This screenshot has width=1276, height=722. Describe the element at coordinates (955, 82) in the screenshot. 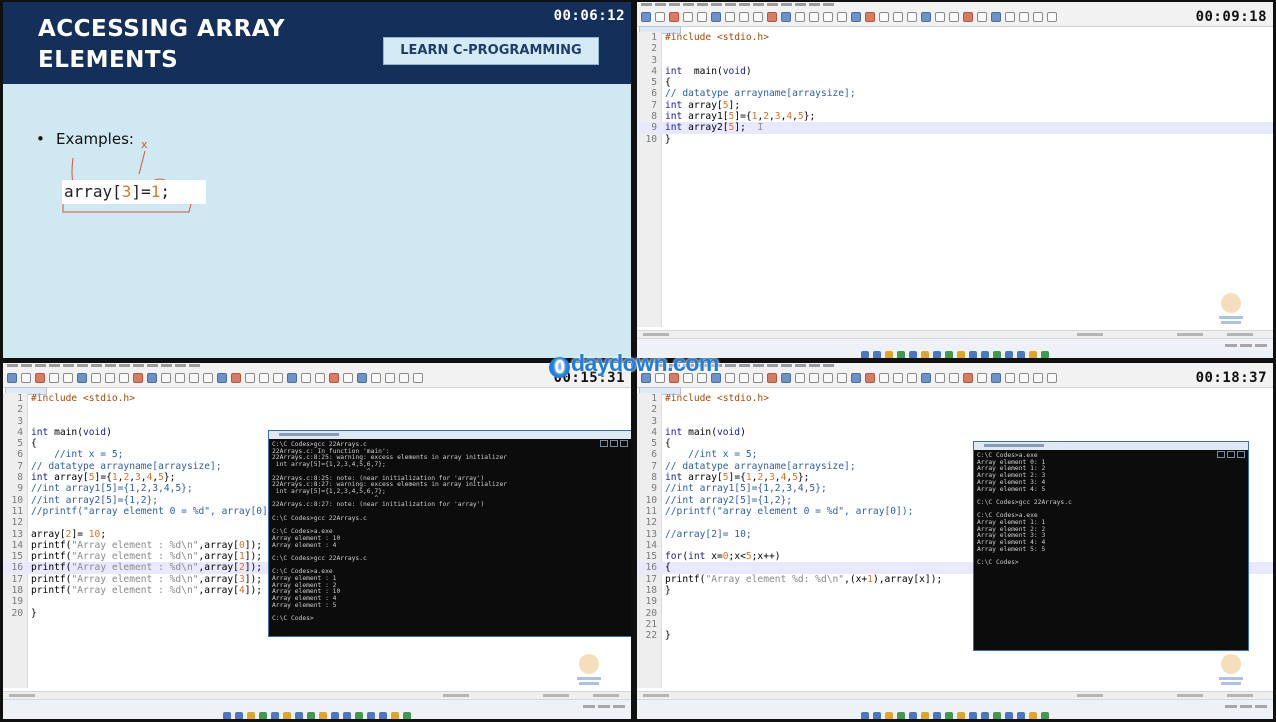

I see `code-line: 5{` at that location.